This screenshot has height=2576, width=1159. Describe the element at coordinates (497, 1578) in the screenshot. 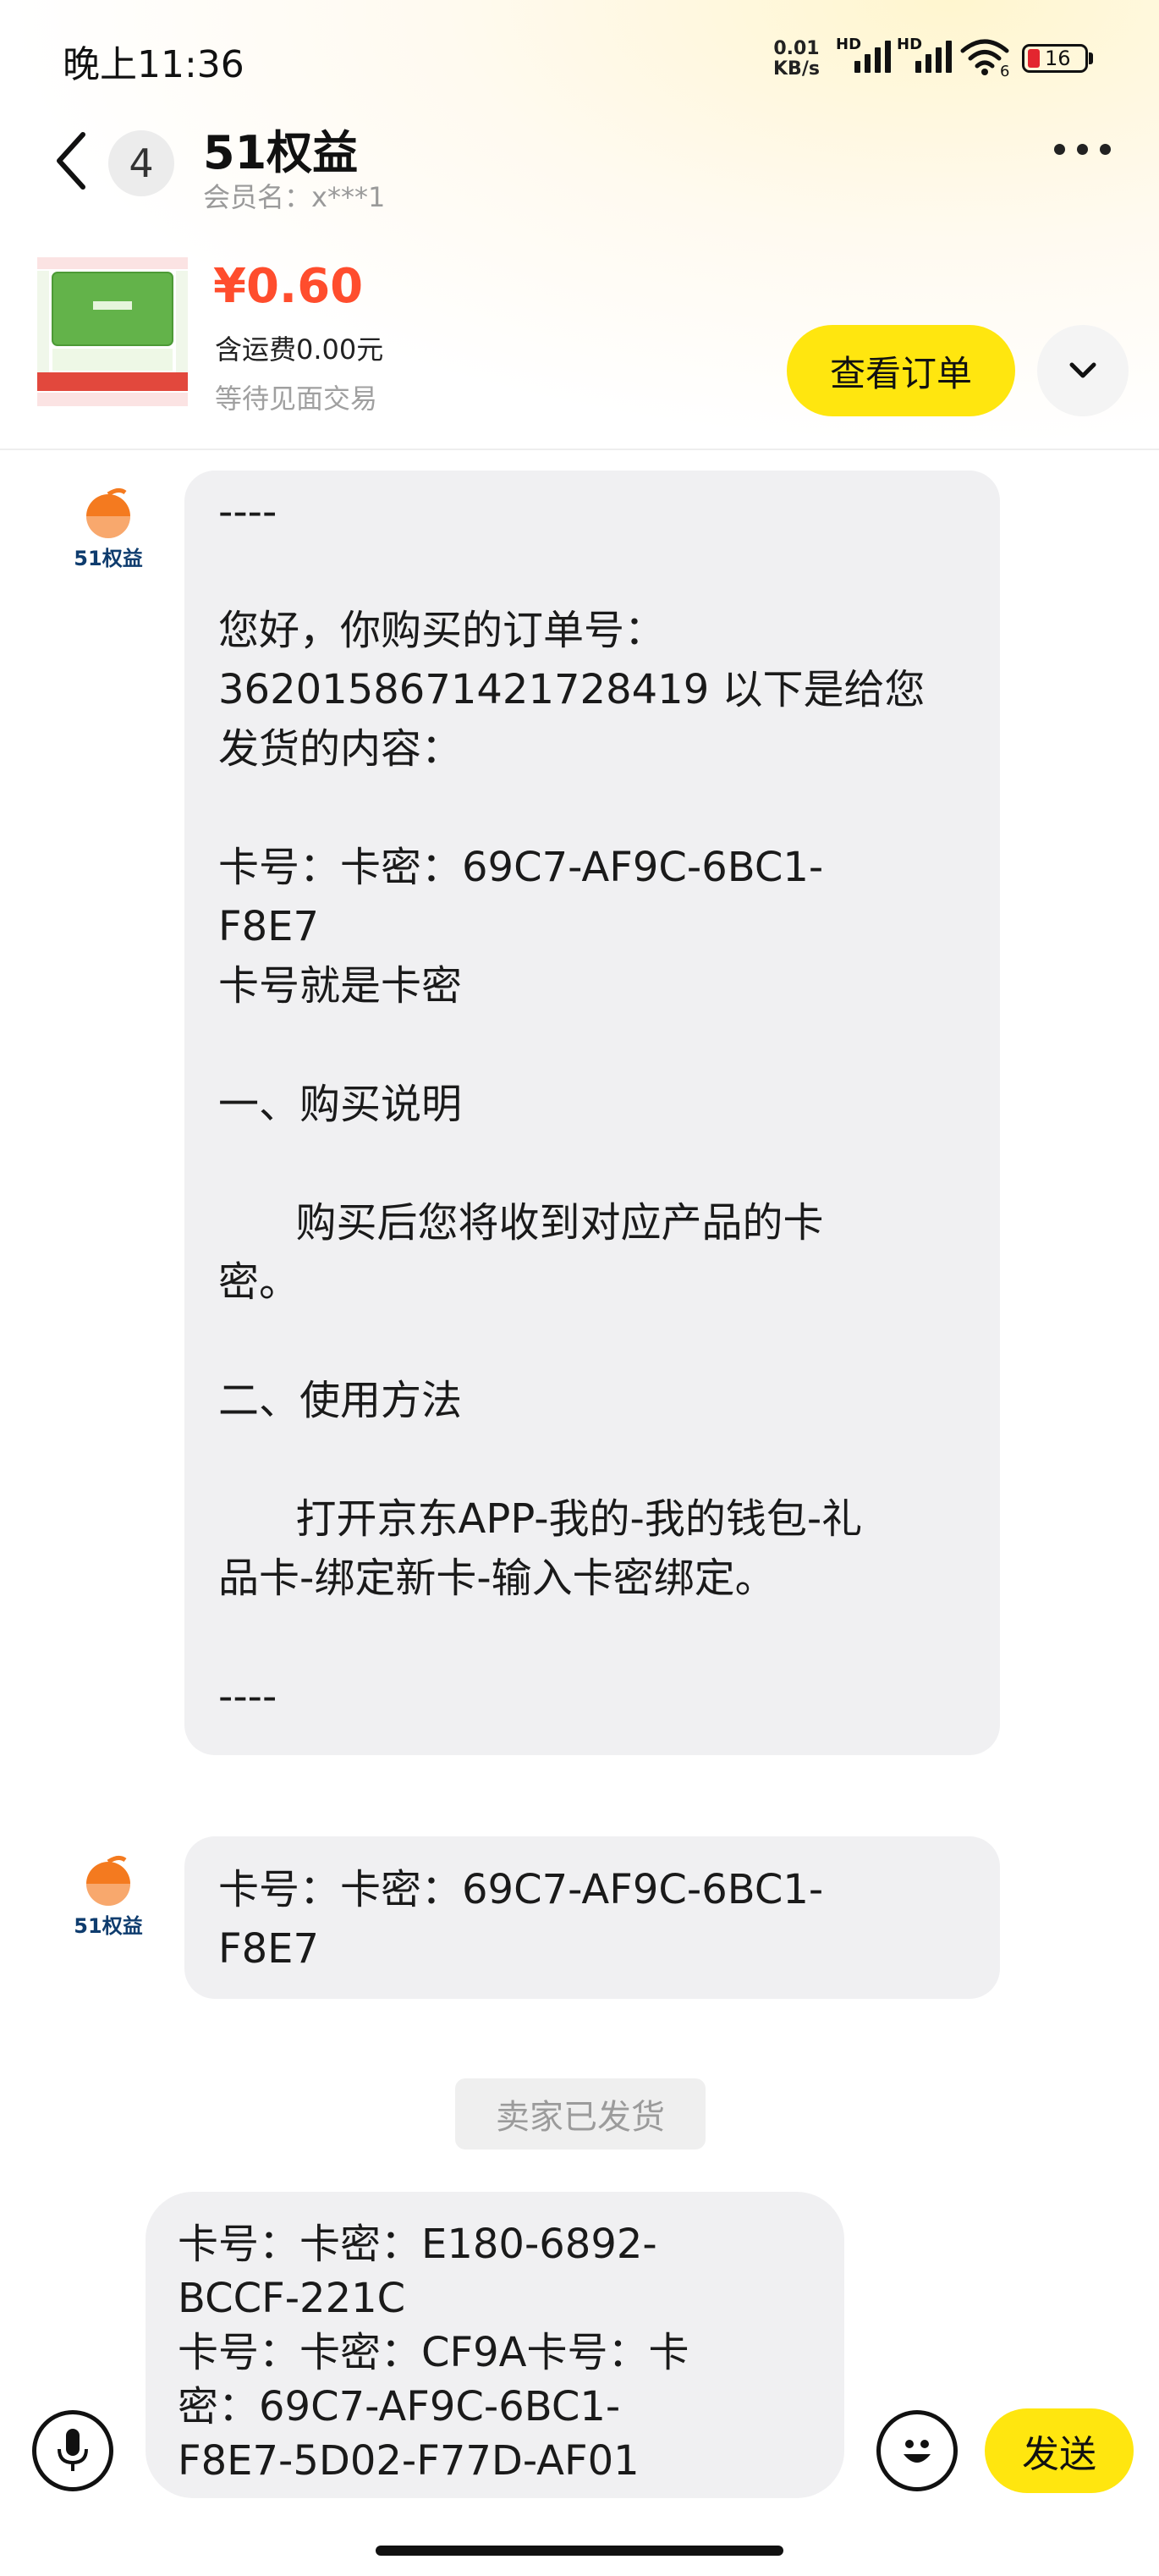

I see `message-line: 品卡-绑定新卡-输入卡密绑定。` at that location.